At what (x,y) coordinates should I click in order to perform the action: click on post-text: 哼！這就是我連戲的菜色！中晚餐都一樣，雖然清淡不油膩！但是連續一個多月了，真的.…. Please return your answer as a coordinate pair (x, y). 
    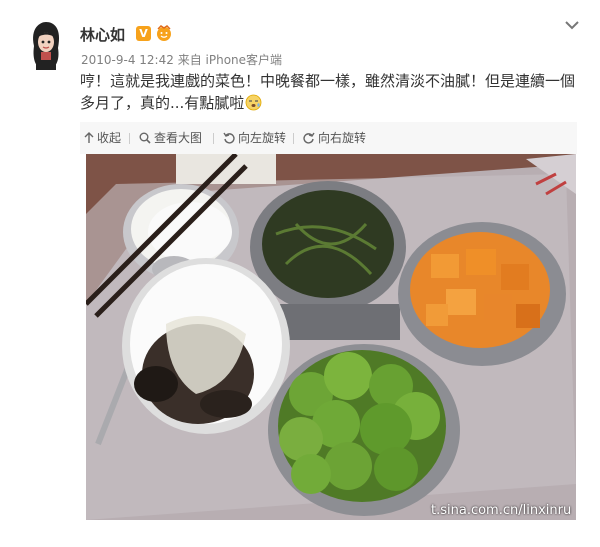
    Looking at the image, I should click on (327, 92).